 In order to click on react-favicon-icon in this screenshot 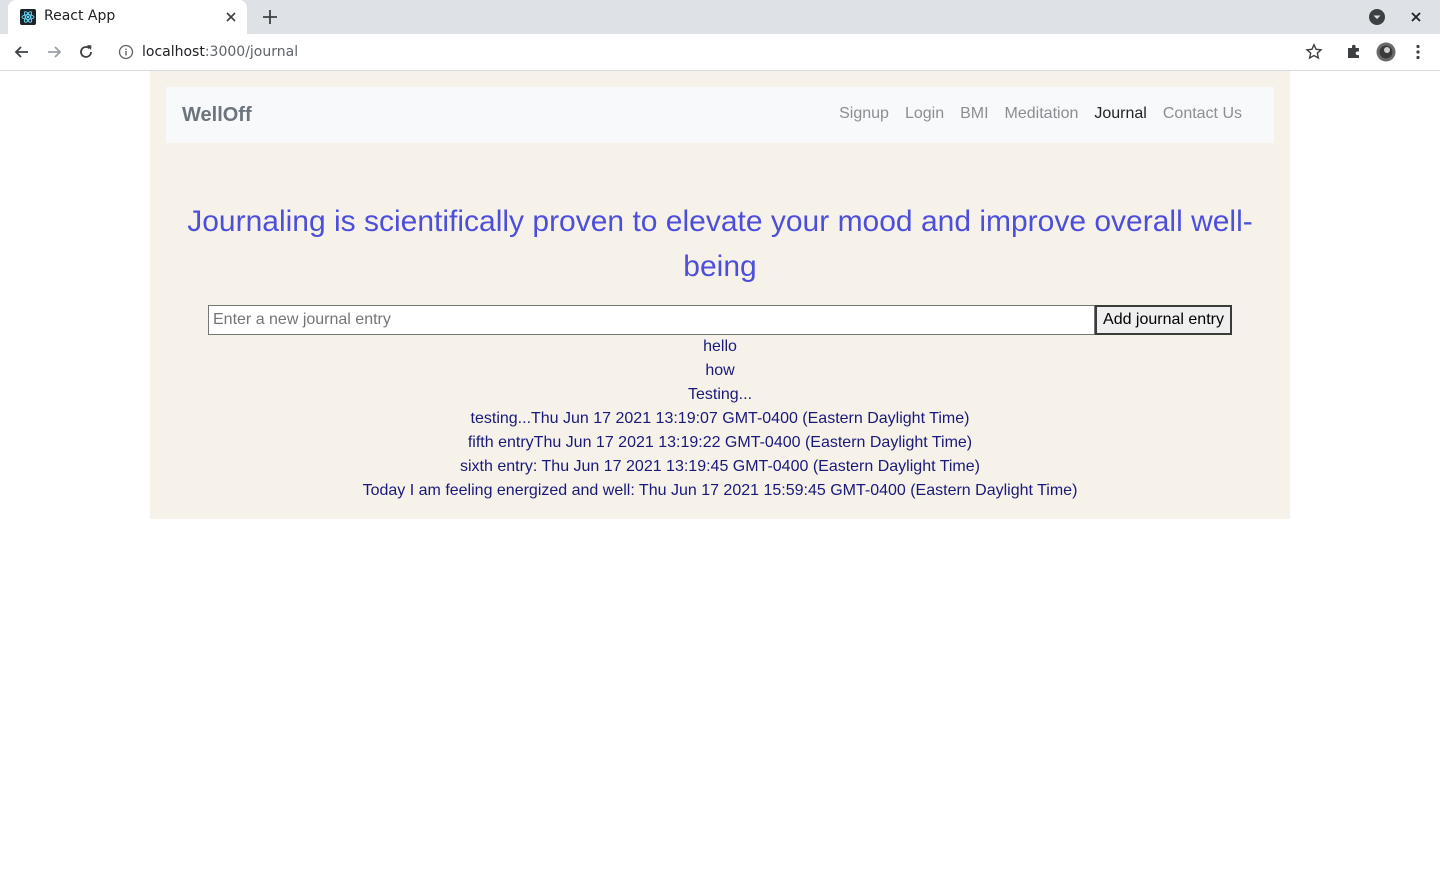, I will do `click(28, 17)`.